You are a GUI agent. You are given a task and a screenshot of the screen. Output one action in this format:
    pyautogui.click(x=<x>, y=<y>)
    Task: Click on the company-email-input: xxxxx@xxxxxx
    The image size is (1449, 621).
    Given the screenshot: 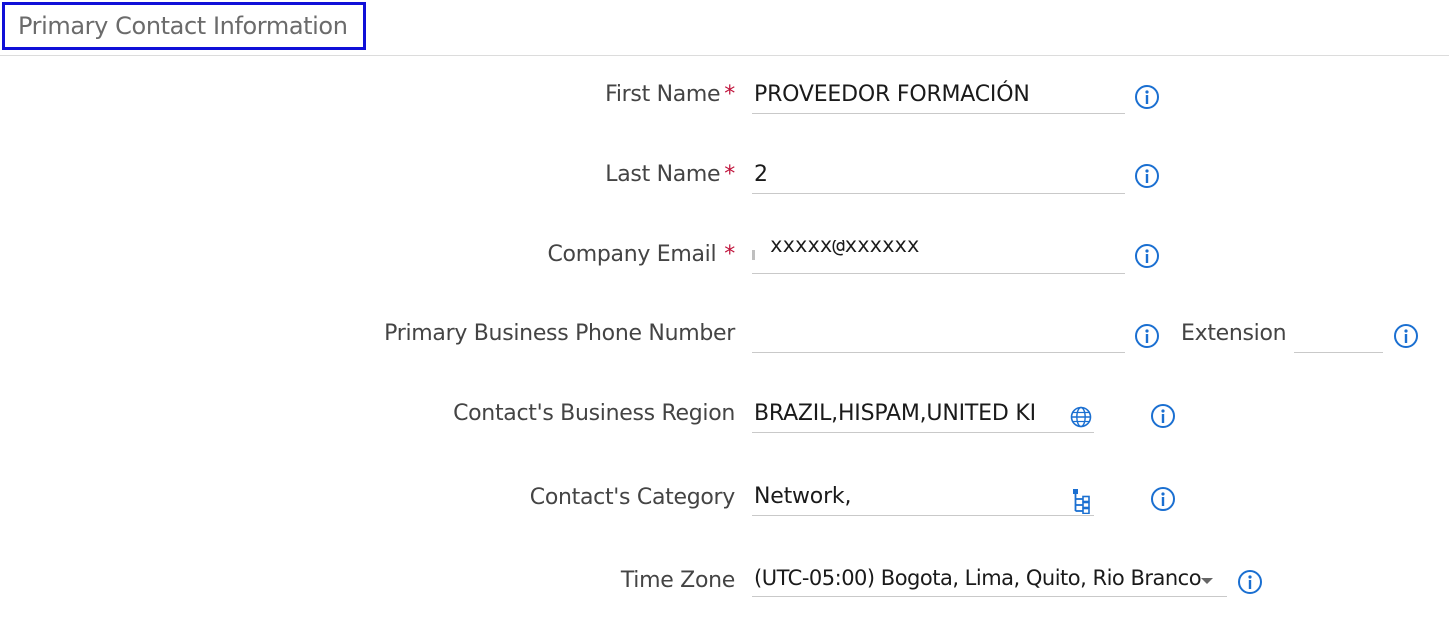 What is the action you would take?
    pyautogui.click(x=938, y=257)
    